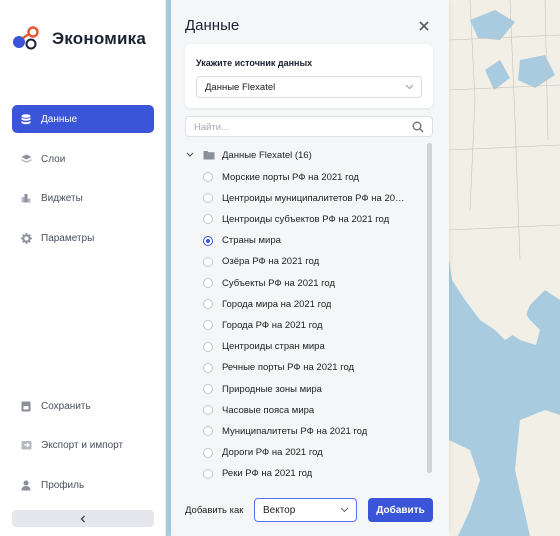 This screenshot has height=536, width=560. What do you see at coordinates (66, 406) in the screenshot?
I see `sidebar-item-label: Сохранить` at bounding box center [66, 406].